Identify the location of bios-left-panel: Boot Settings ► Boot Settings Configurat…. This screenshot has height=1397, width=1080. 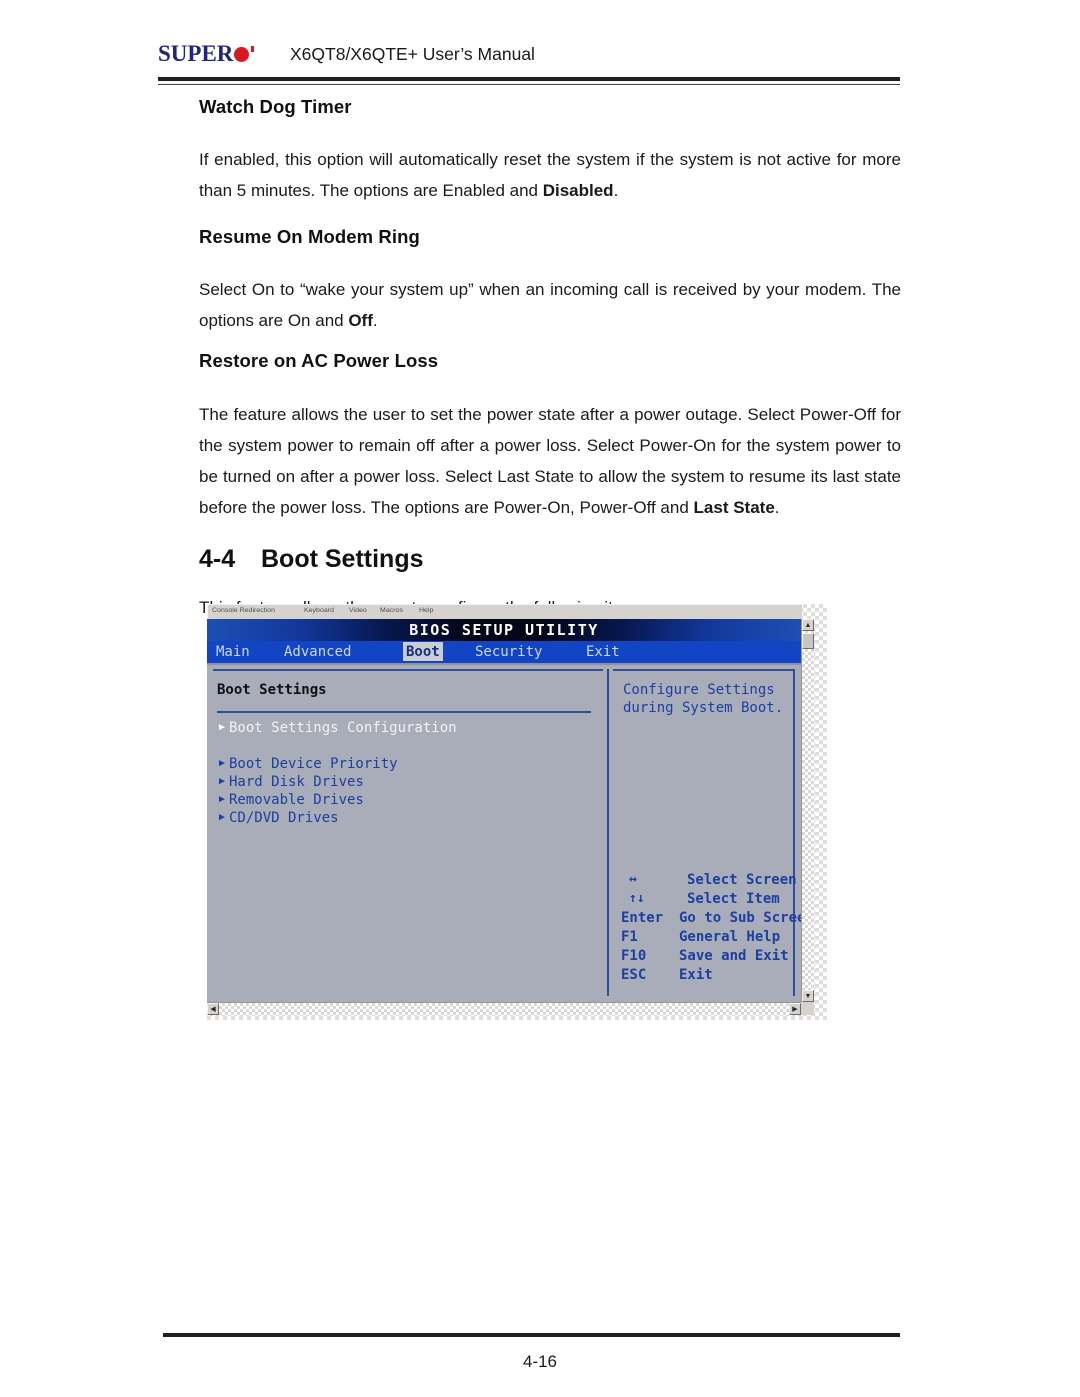
(408, 832).